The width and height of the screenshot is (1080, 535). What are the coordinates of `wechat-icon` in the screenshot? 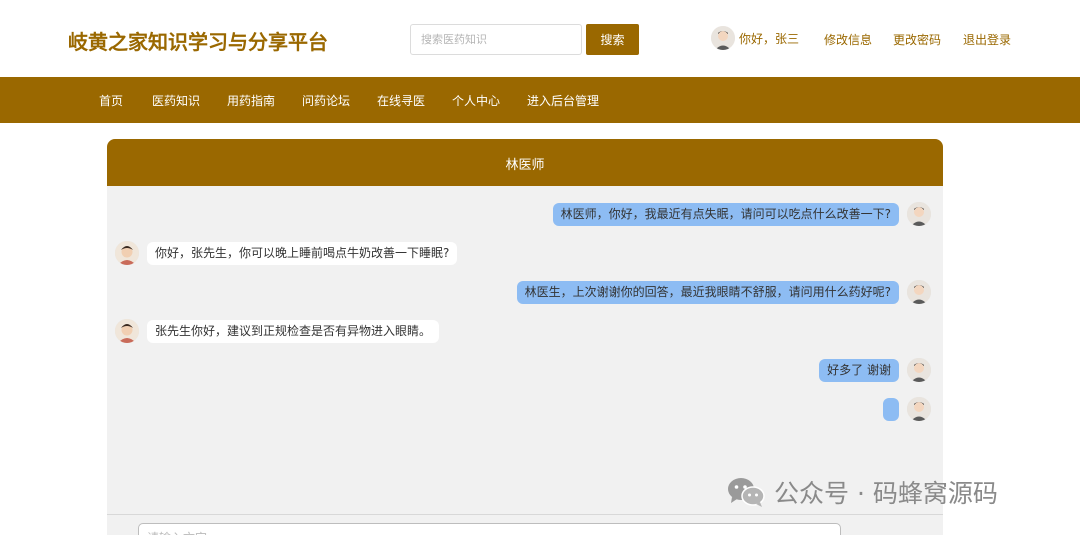 It's located at (746, 492).